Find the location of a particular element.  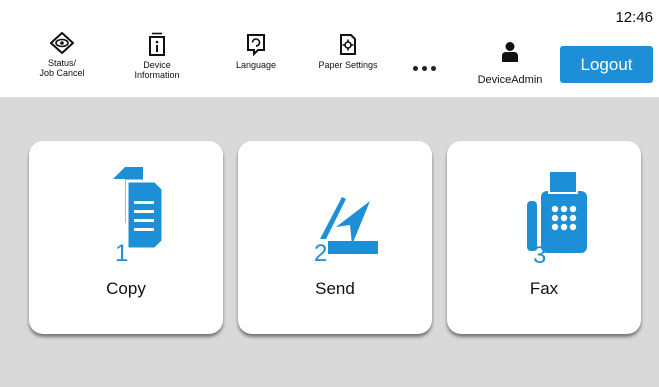

device-info-icon is located at coordinates (157, 44).